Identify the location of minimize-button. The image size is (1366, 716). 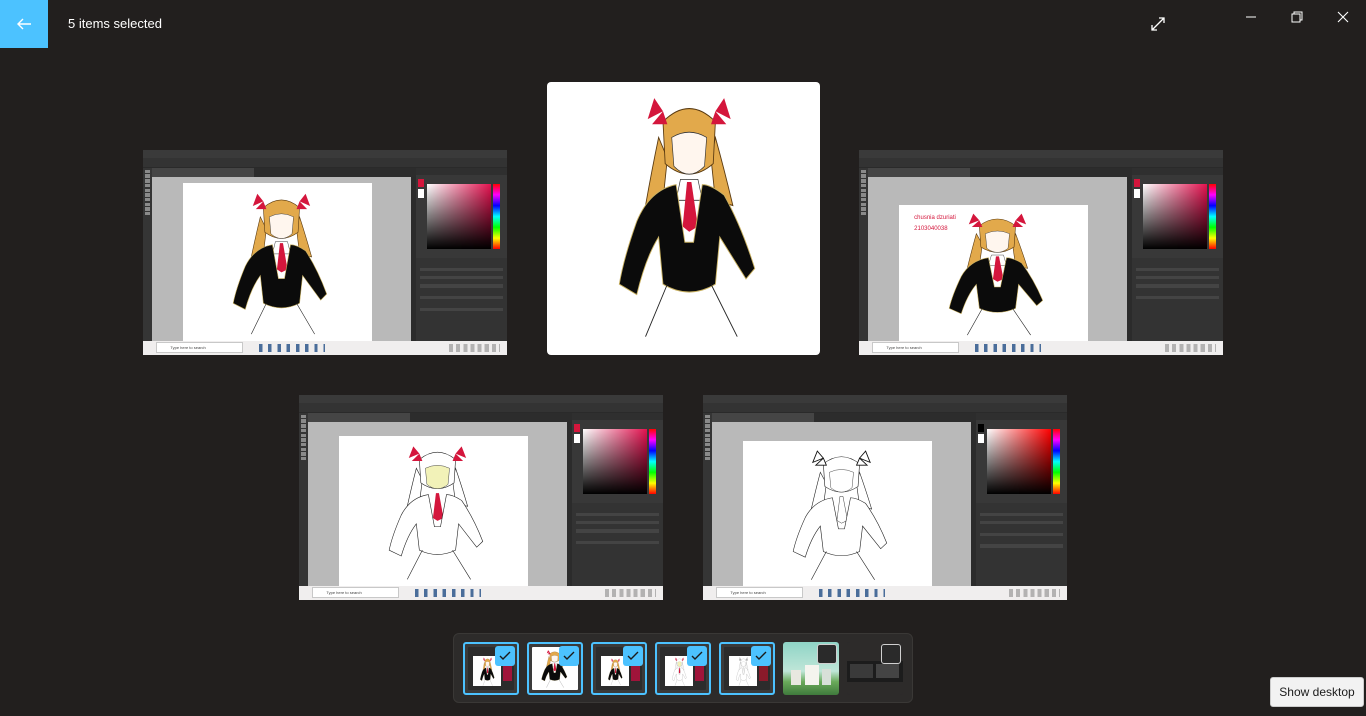
(1251, 17).